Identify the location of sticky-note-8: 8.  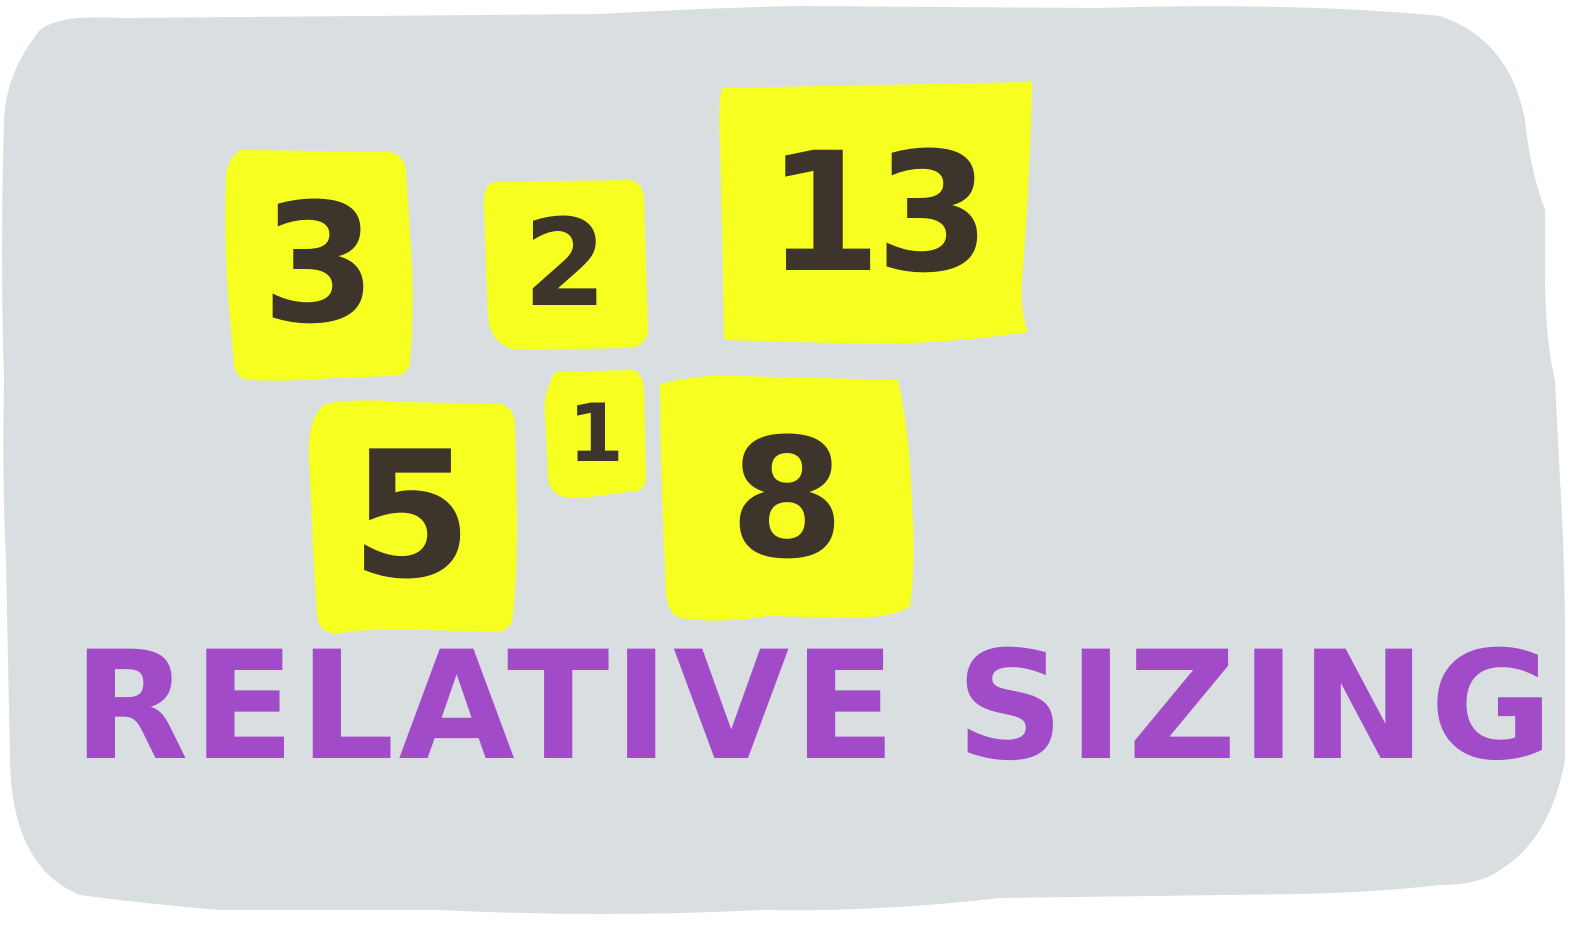
(787, 499).